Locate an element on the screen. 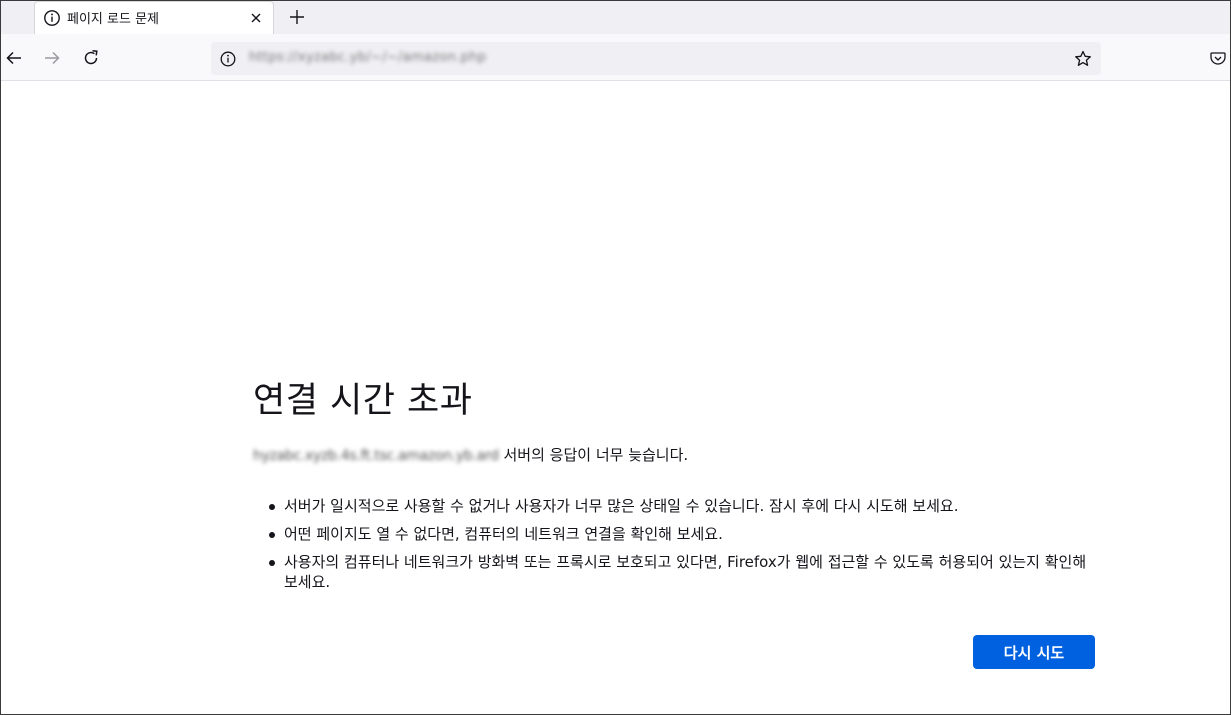 The height and width of the screenshot is (715, 1231). back-arrow-icon is located at coordinates (14, 58).